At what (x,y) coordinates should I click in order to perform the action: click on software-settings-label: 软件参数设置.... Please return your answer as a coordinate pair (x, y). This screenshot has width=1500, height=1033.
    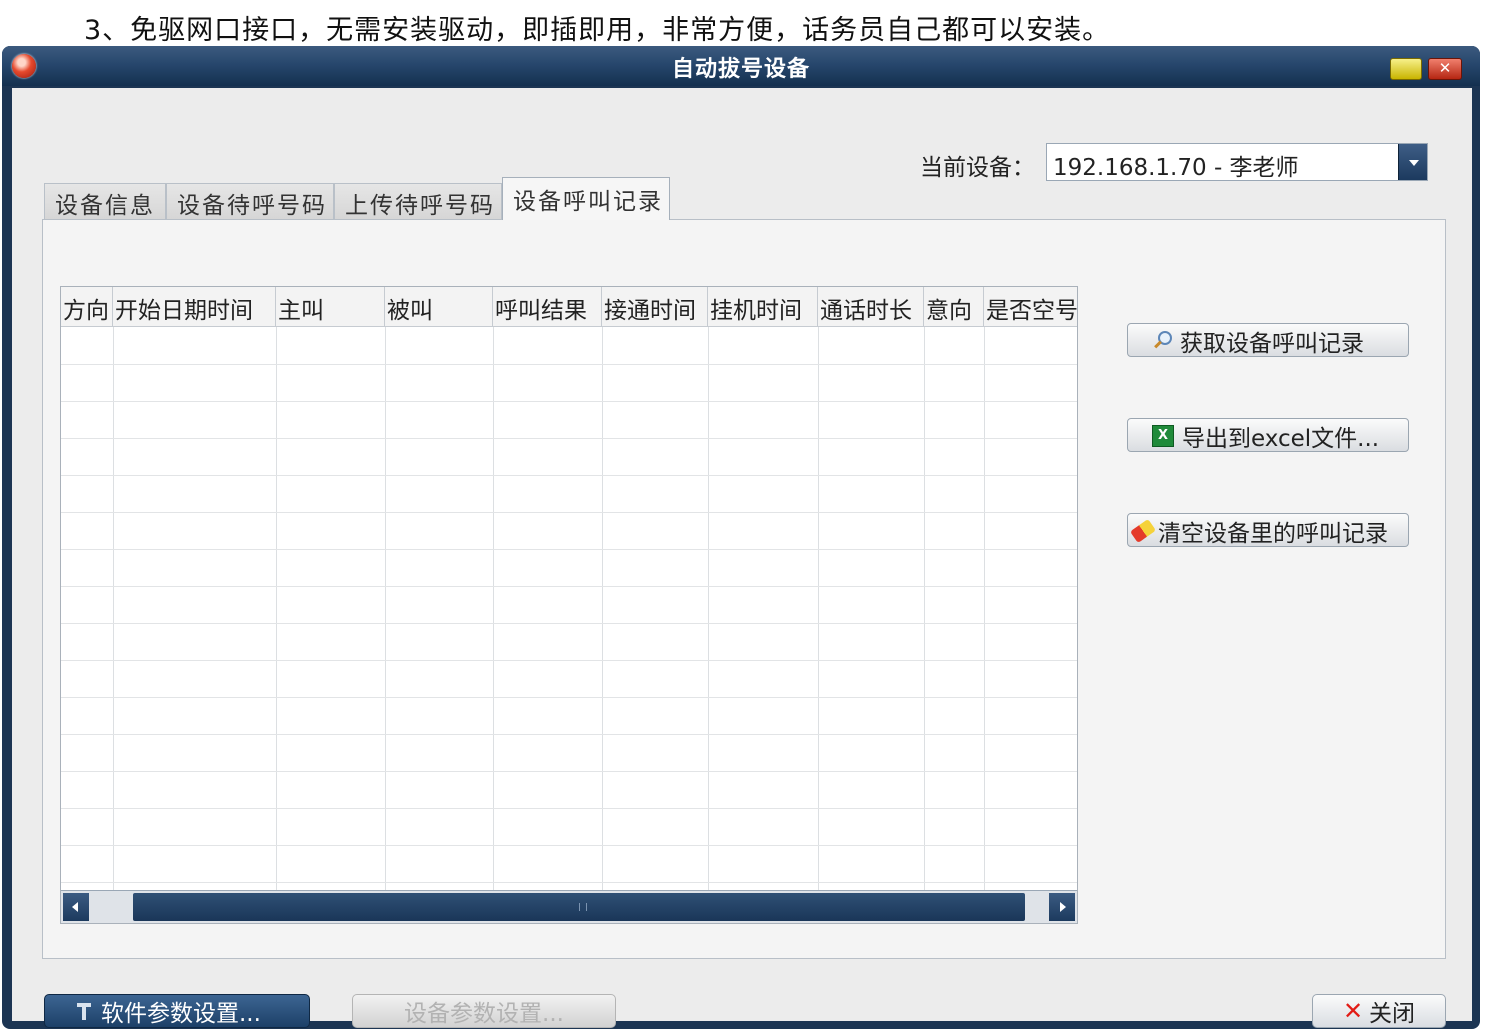
    Looking at the image, I should click on (181, 1014).